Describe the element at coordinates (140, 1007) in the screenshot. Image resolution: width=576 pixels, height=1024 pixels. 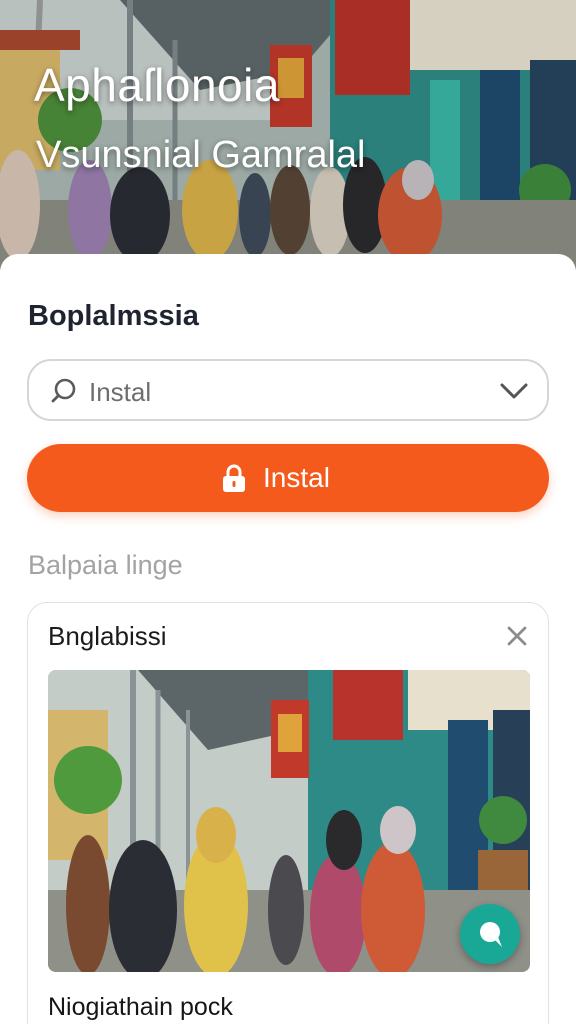
I see `card-caption: Niogiathain pock` at that location.